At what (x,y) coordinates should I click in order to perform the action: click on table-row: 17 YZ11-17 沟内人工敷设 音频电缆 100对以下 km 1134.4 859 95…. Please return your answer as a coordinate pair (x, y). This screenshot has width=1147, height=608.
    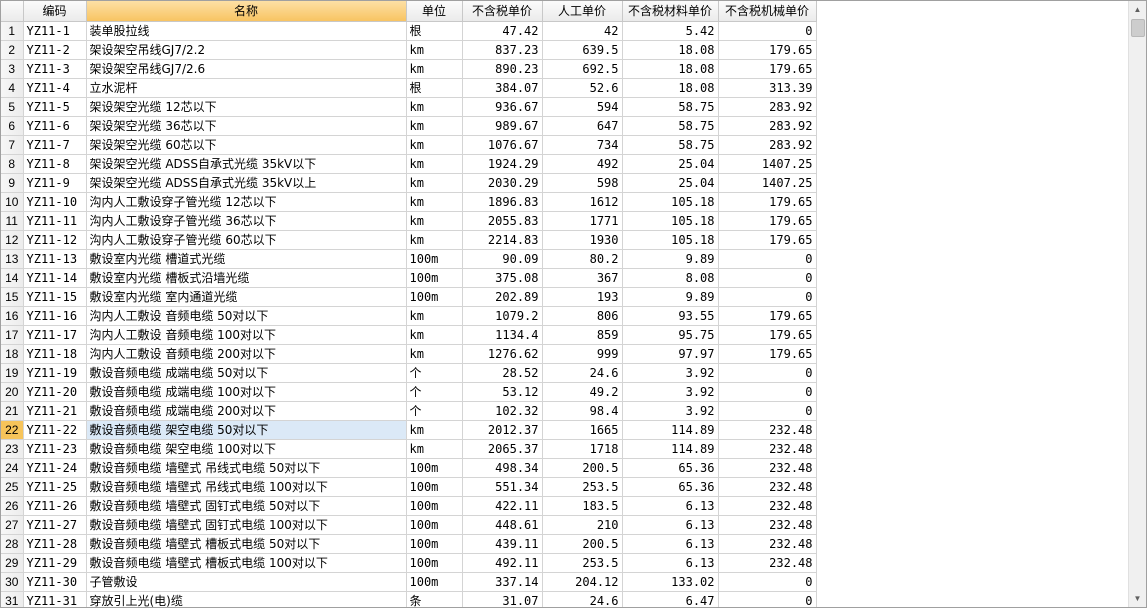
    Looking at the image, I should click on (409, 335).